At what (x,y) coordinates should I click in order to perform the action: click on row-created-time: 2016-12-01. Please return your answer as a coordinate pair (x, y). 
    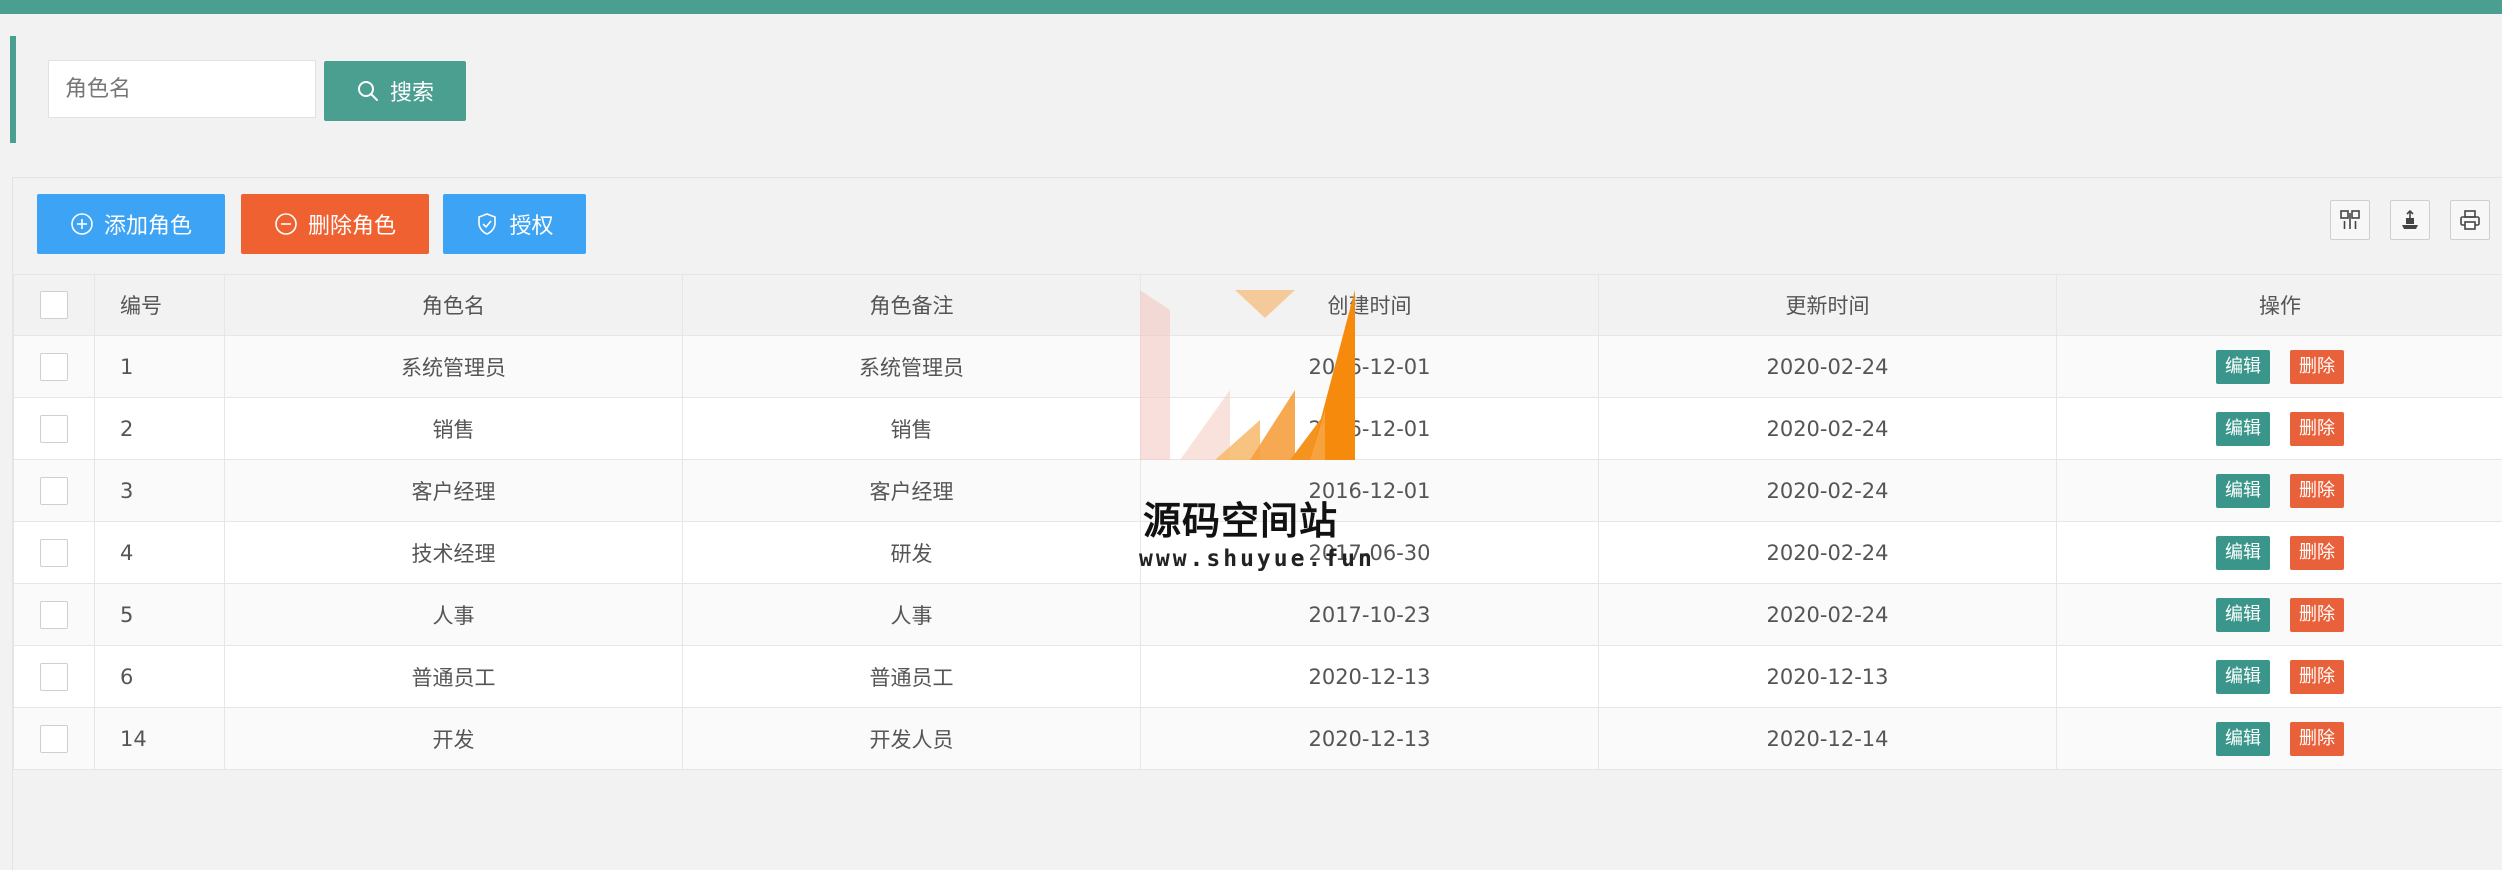
    Looking at the image, I should click on (1369, 428).